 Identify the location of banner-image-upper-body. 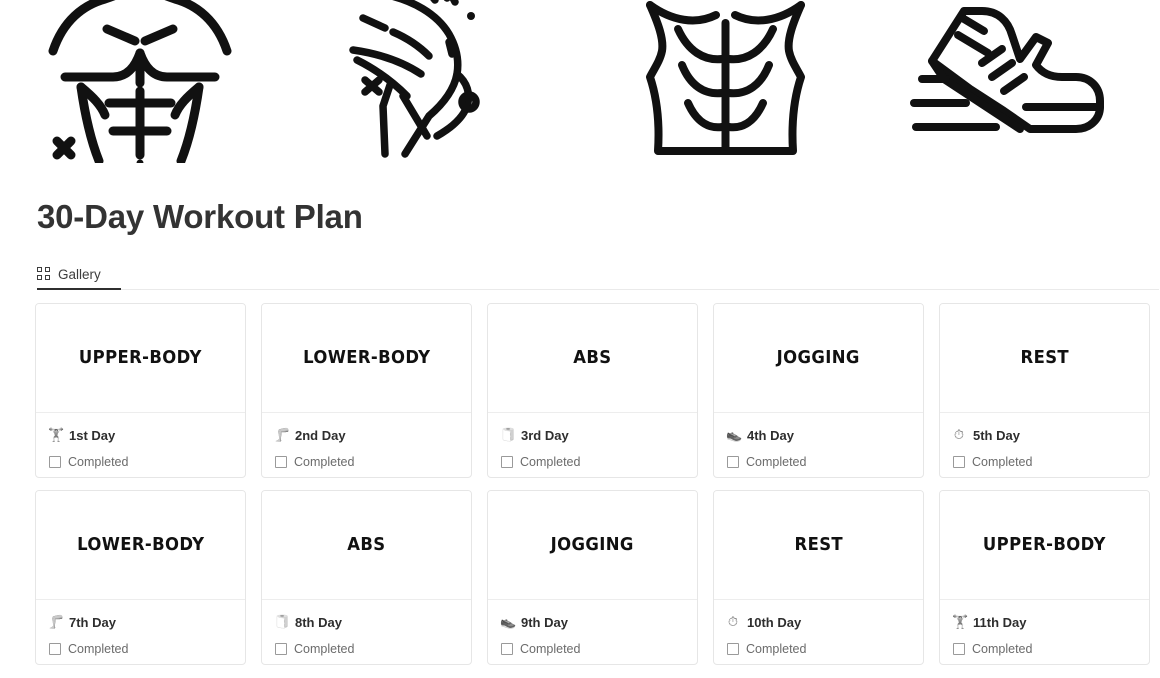
(145, 81).